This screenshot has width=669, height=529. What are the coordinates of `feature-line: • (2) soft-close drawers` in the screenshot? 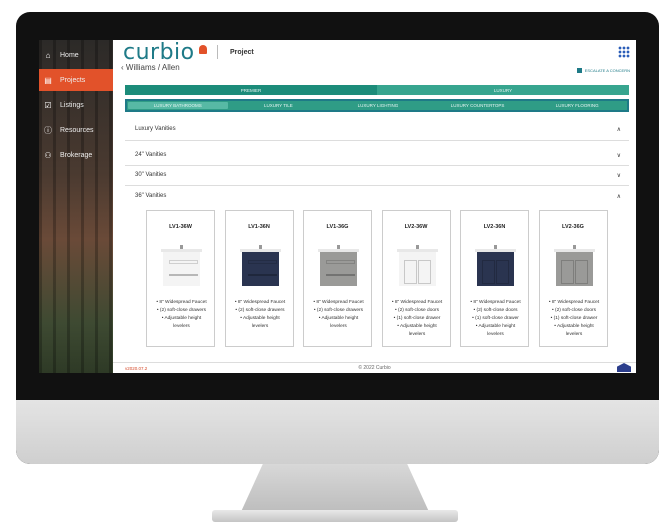 It's located at (338, 310).